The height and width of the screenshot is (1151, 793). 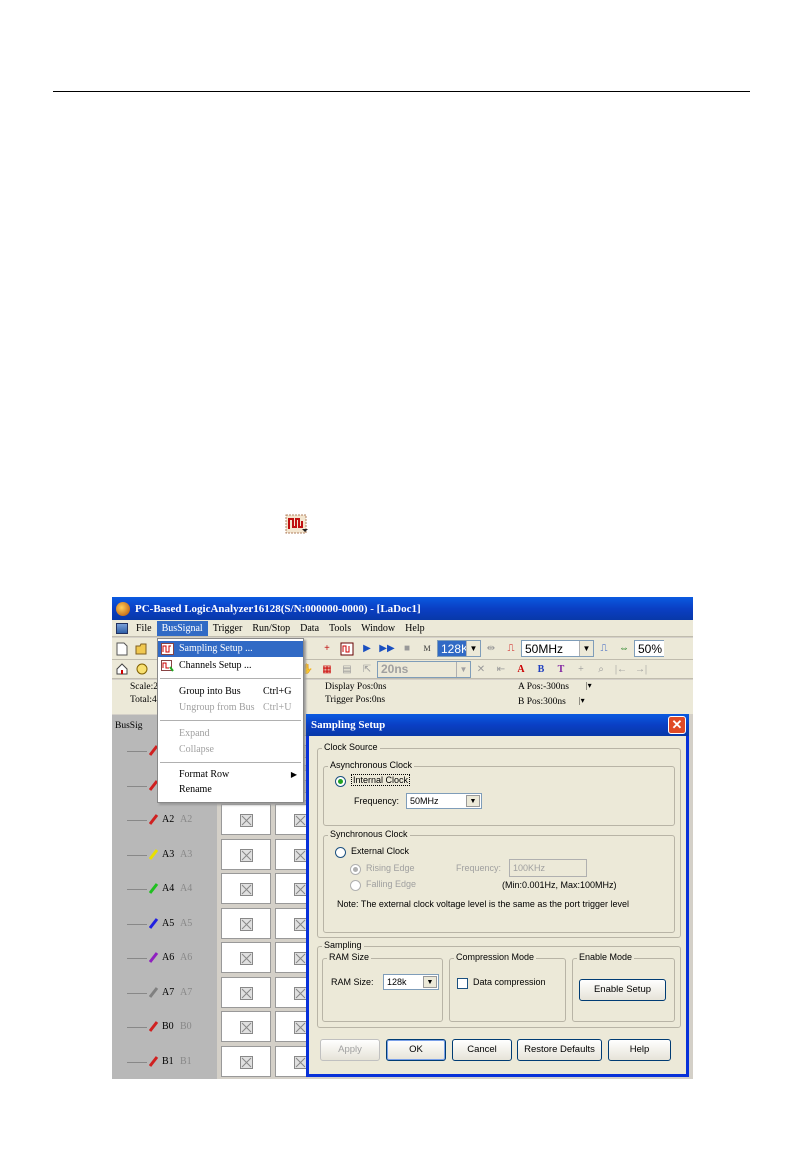 I want to click on ext-frequency-value: 100KHz, so click(x=529, y=868).